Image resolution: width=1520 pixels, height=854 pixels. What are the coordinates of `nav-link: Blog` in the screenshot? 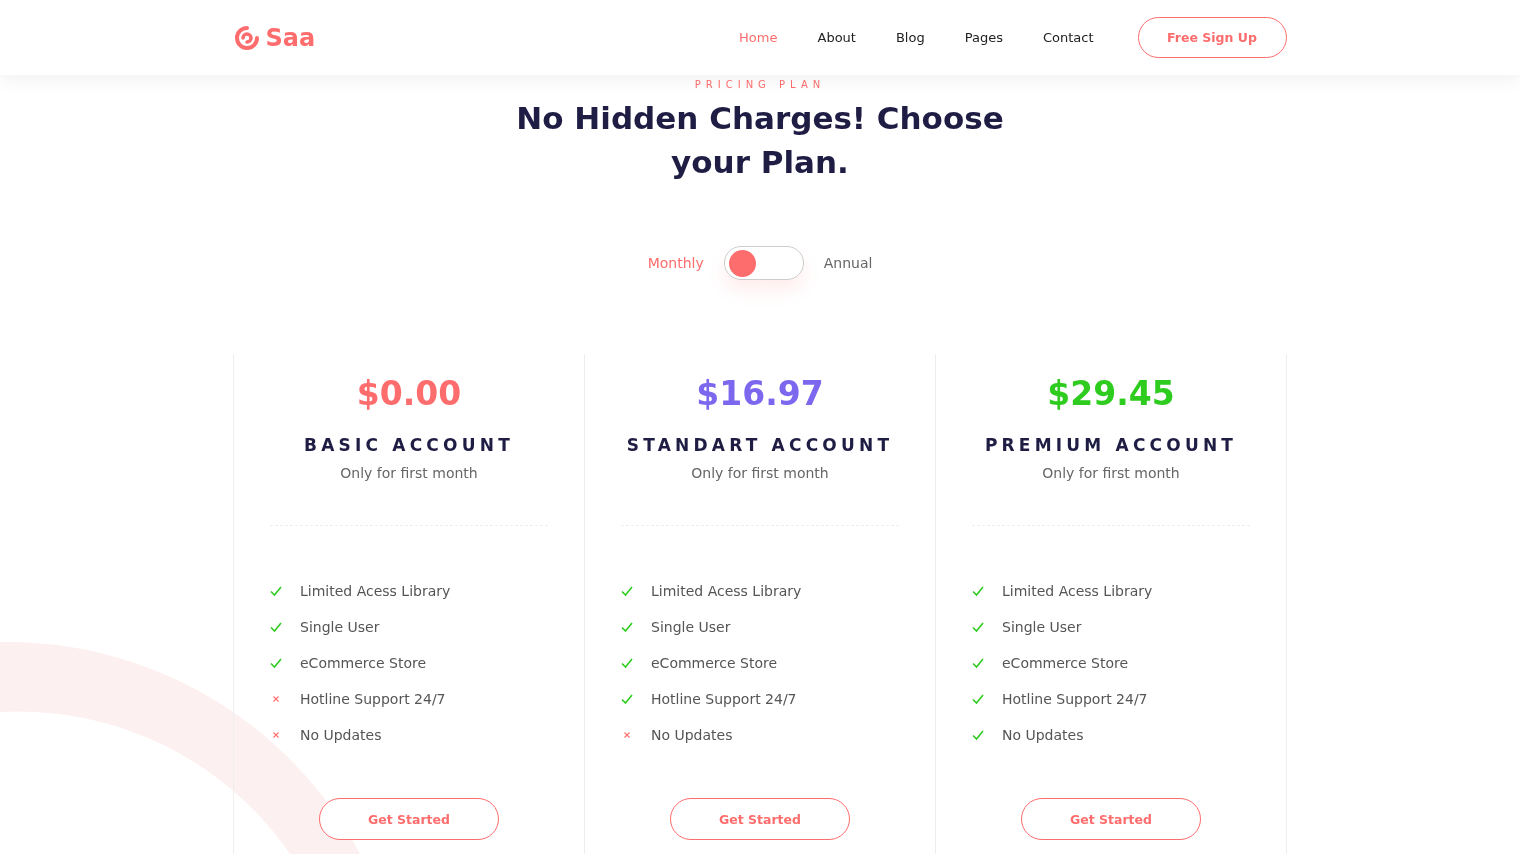 It's located at (910, 37).